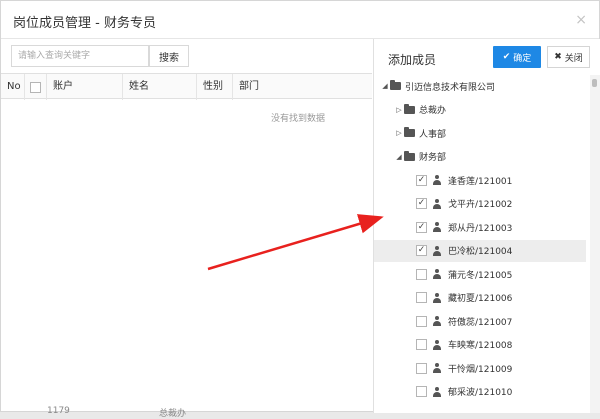  I want to click on tree-folder-row: ◢ 引迈信息技术有限公司, so click(480, 86).